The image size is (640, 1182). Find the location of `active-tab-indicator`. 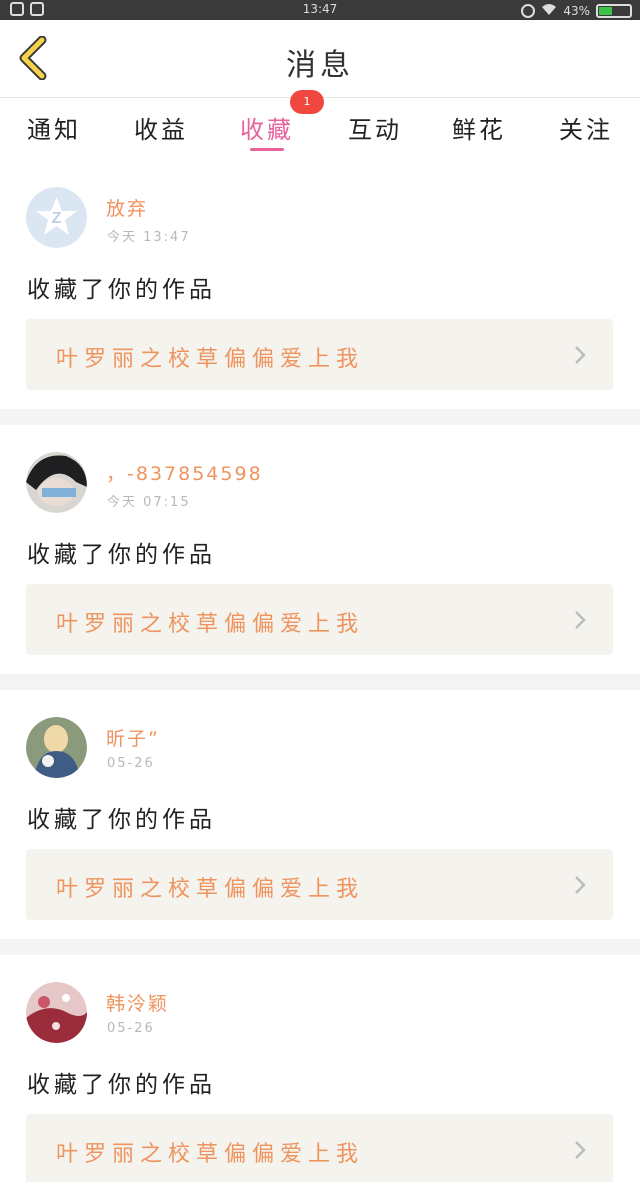

active-tab-indicator is located at coordinates (267, 149).